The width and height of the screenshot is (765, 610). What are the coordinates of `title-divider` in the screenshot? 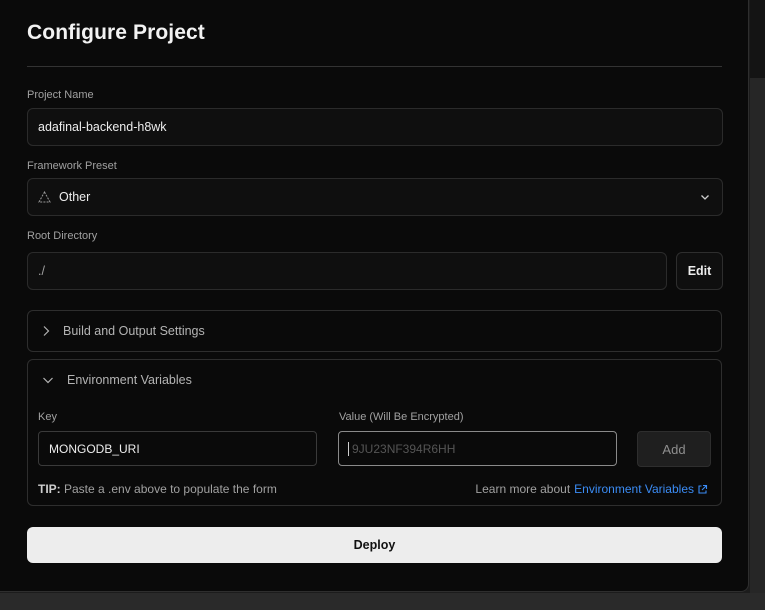 It's located at (374, 66).